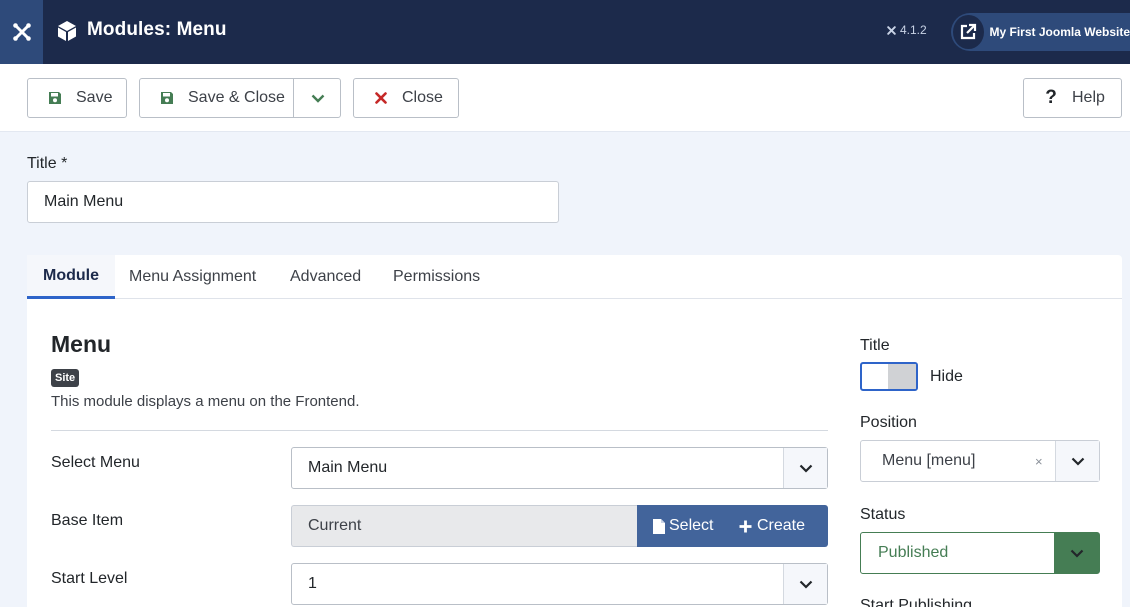  I want to click on page-title: Modules: Menu, so click(157, 29).